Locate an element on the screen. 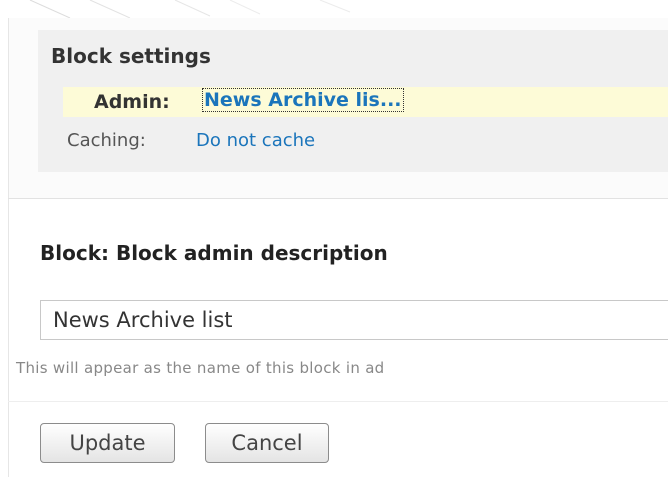 Image resolution: width=668 pixels, height=477 pixels. cancel-button: Cancel is located at coordinates (267, 443).